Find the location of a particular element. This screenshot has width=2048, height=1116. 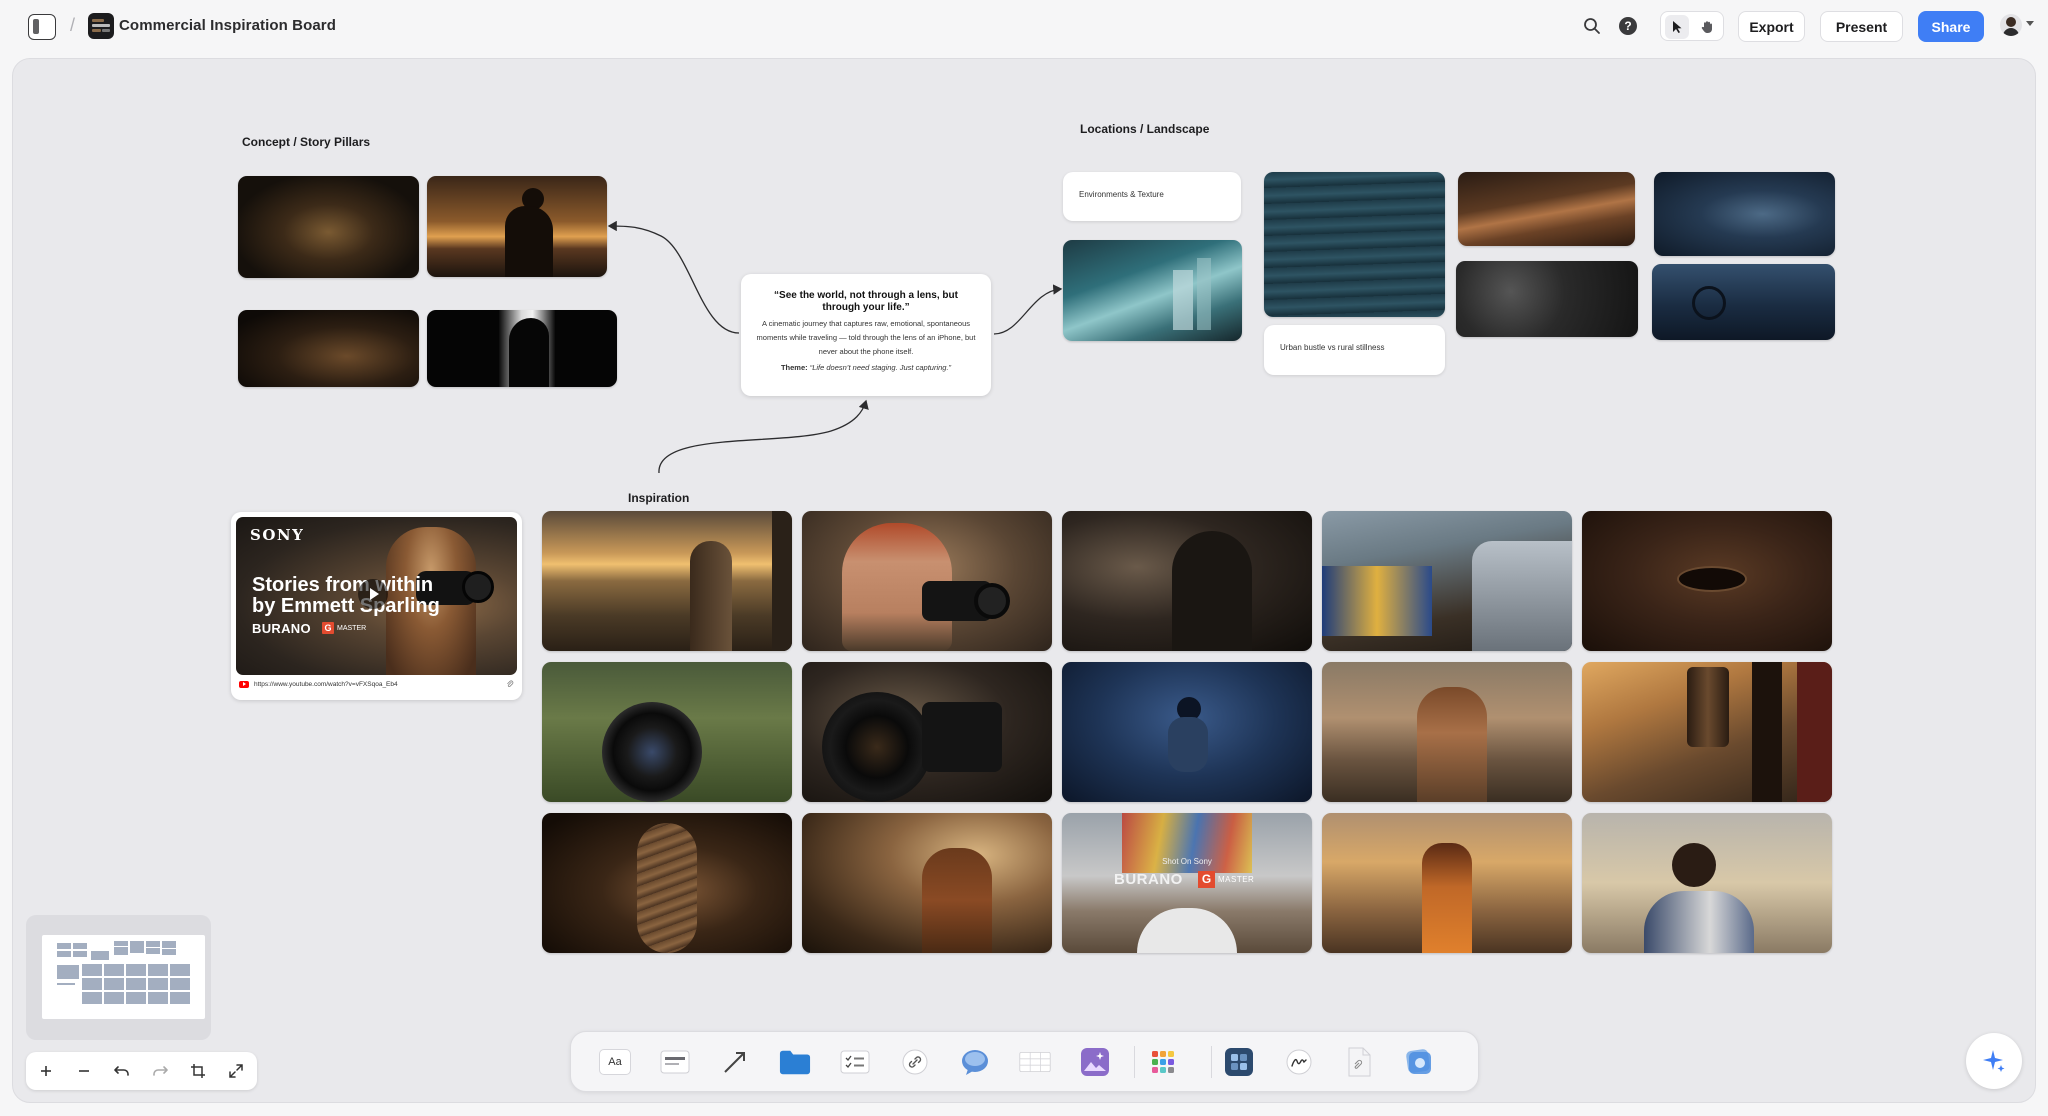

location-image-rain-glass is located at coordinates (1744, 214).